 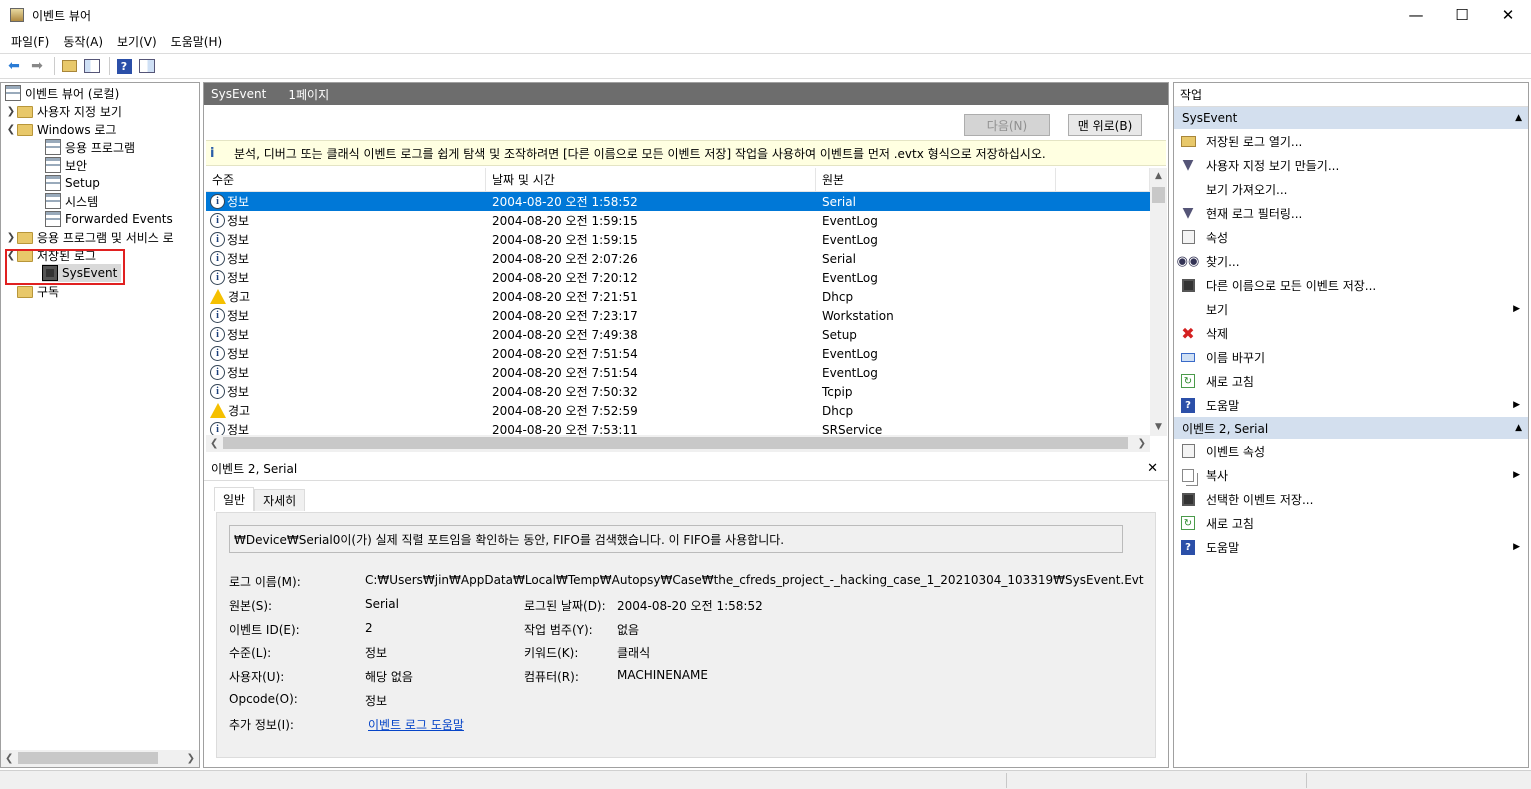 I want to click on toolbar-separator, so click(x=54, y=66).